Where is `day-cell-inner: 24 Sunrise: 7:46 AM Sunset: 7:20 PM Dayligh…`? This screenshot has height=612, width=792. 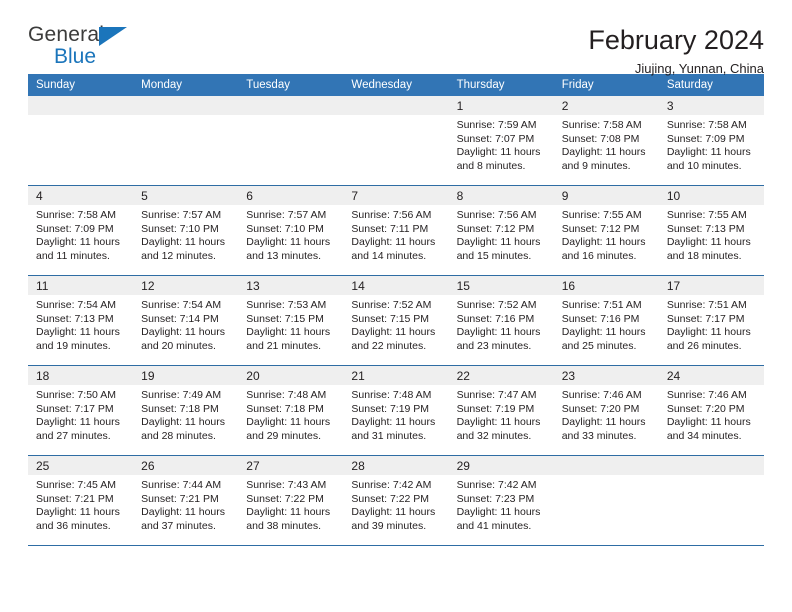
day-cell-inner: 24 Sunrise: 7:46 AM Sunset: 7:20 PM Dayligh… is located at coordinates (711, 410).